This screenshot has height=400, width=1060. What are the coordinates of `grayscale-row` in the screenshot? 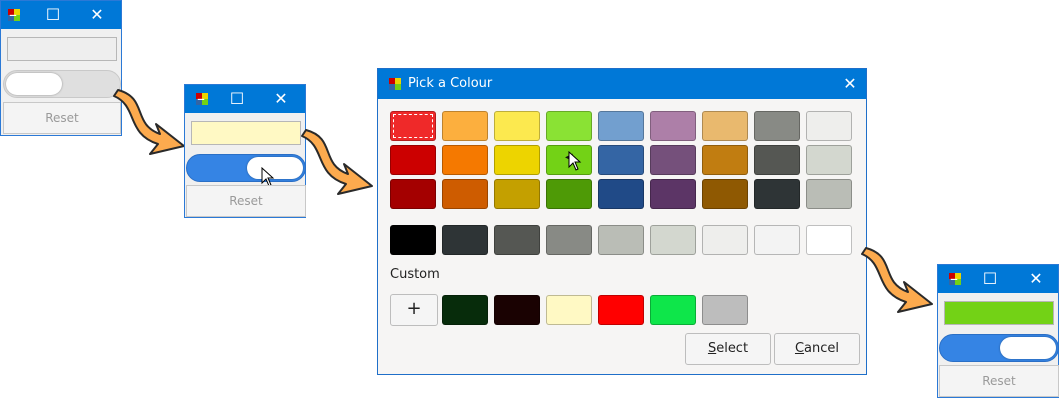 It's located at (623, 240).